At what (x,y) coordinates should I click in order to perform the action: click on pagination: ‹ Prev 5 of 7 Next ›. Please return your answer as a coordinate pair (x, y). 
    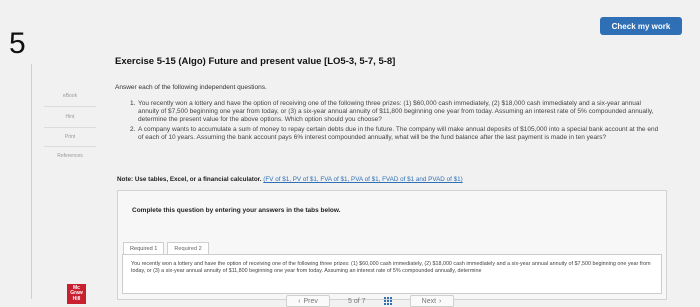
    Looking at the image, I should click on (370, 301).